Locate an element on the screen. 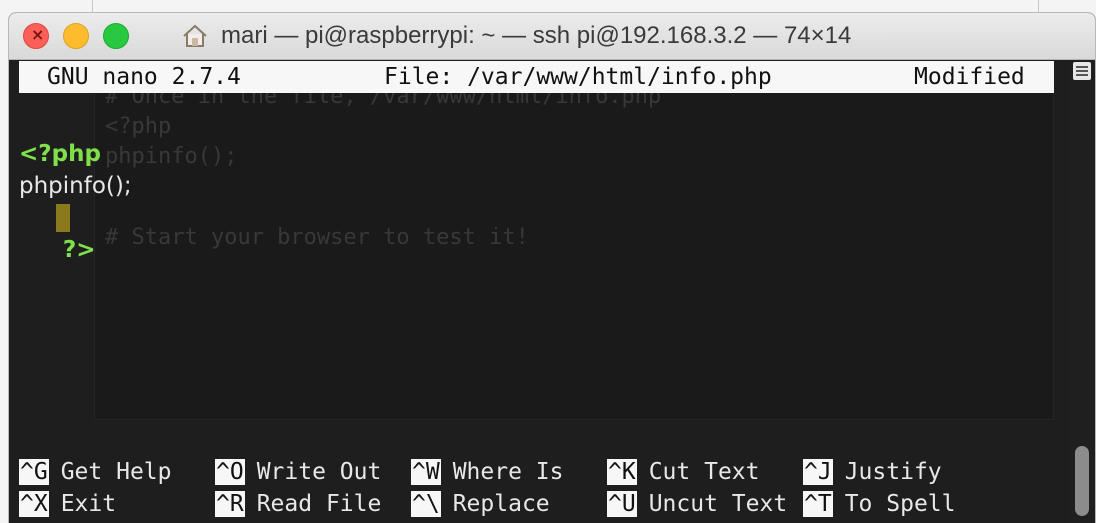  nano-modified-status: Modified is located at coordinates (969, 77).